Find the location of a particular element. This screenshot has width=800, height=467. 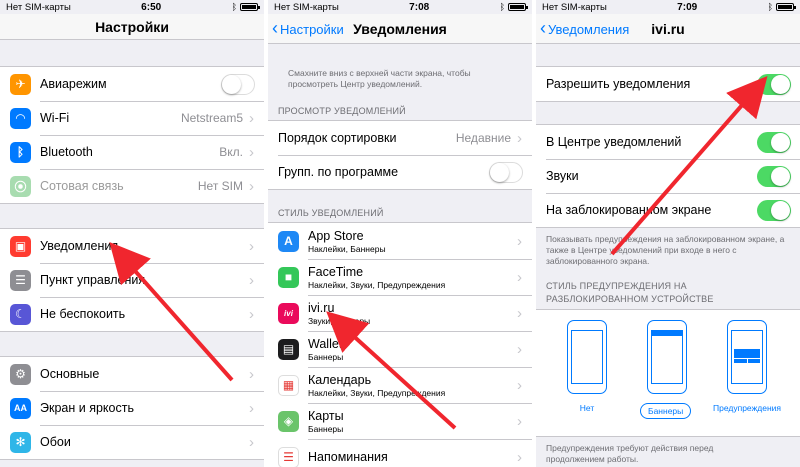

row-wallpaper: ✻ Обои › is located at coordinates (132, 442).